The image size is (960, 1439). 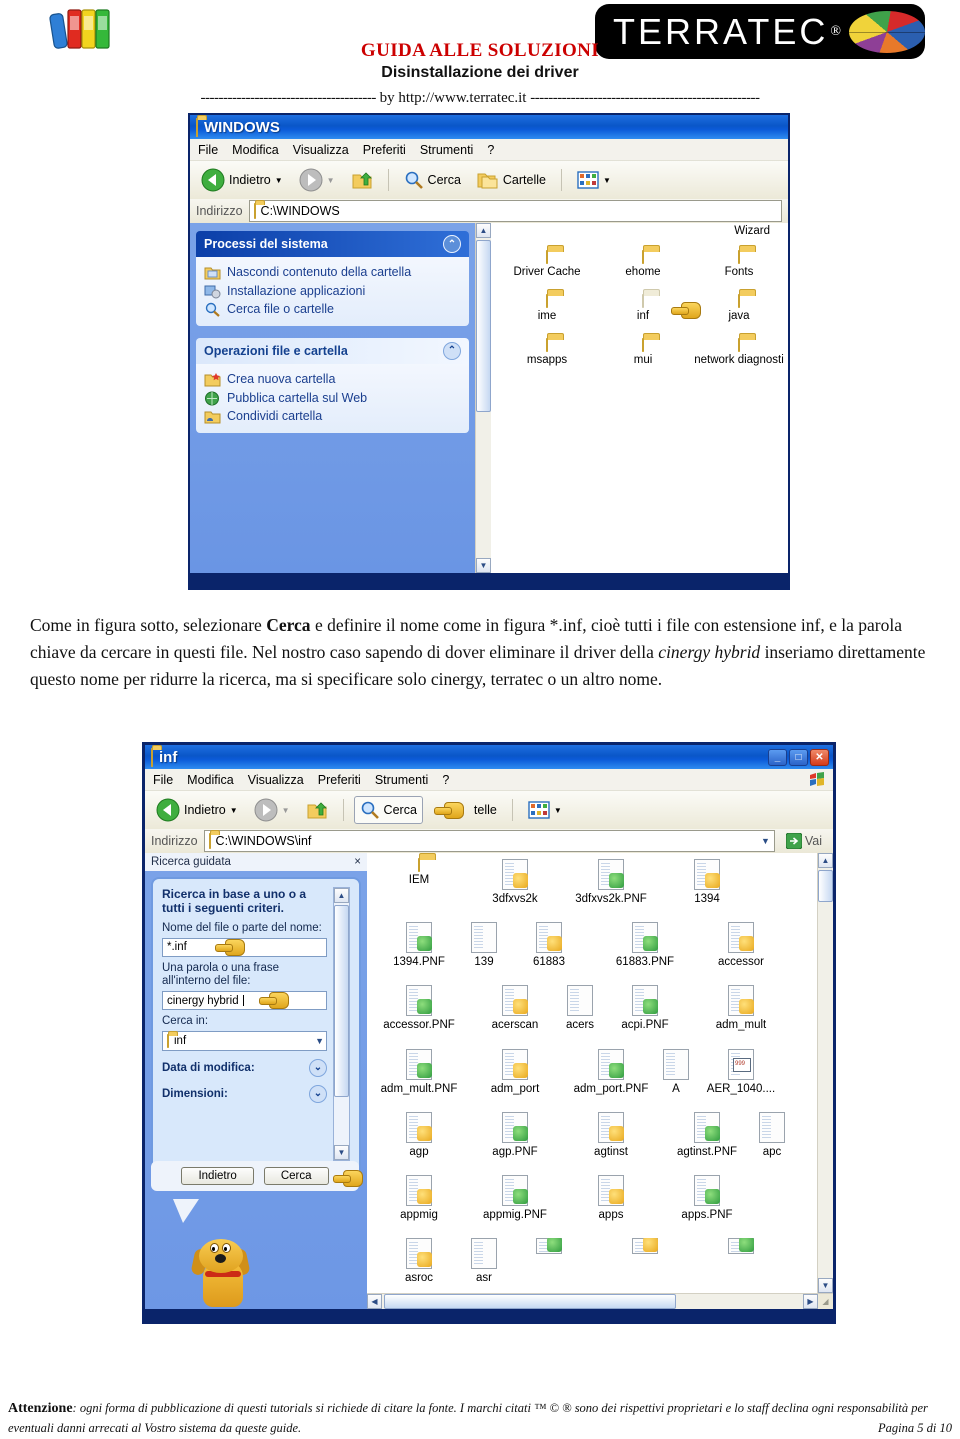 I want to click on list-item: java, so click(x=729, y=308).